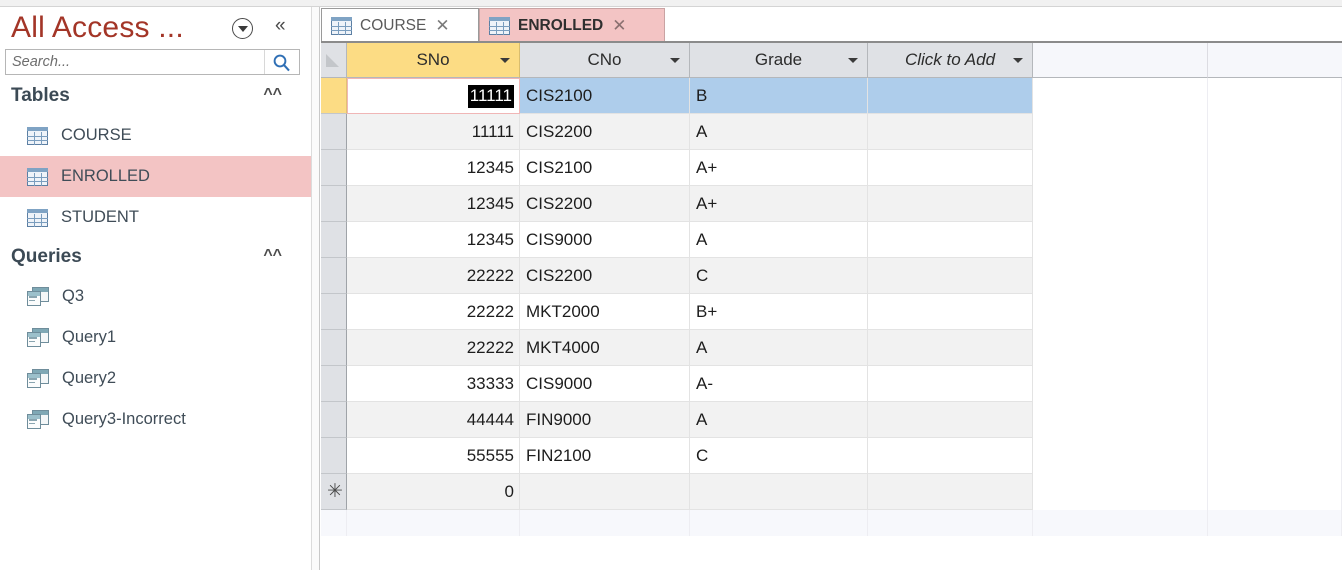 This screenshot has width=1342, height=570. I want to click on table-row: 44444 FIN9000 A, so click(831, 420).